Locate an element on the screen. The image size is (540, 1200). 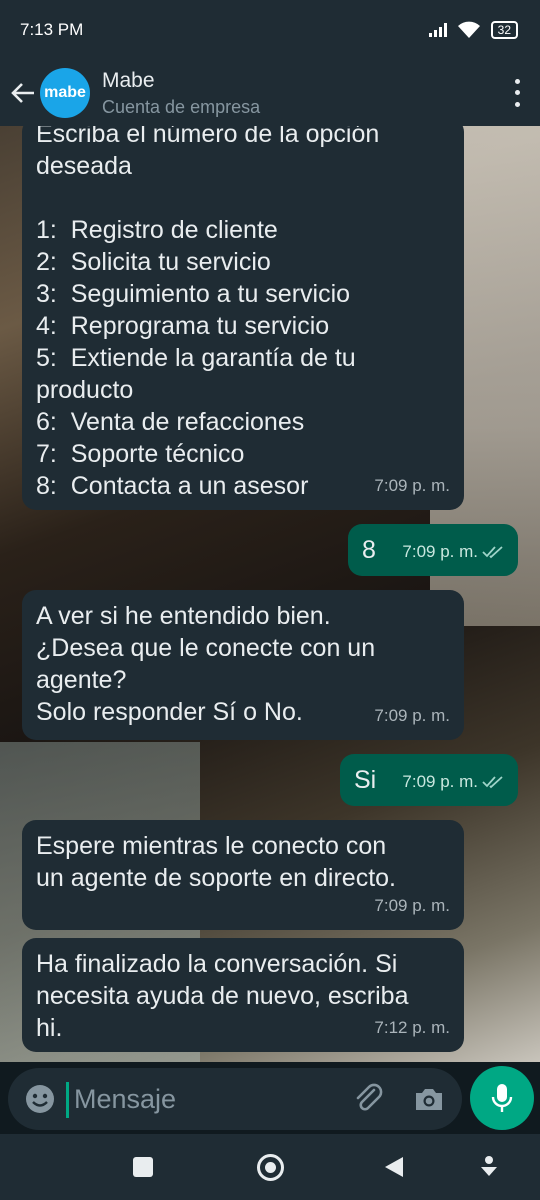
paperclip-icon is located at coordinates (369, 1099).